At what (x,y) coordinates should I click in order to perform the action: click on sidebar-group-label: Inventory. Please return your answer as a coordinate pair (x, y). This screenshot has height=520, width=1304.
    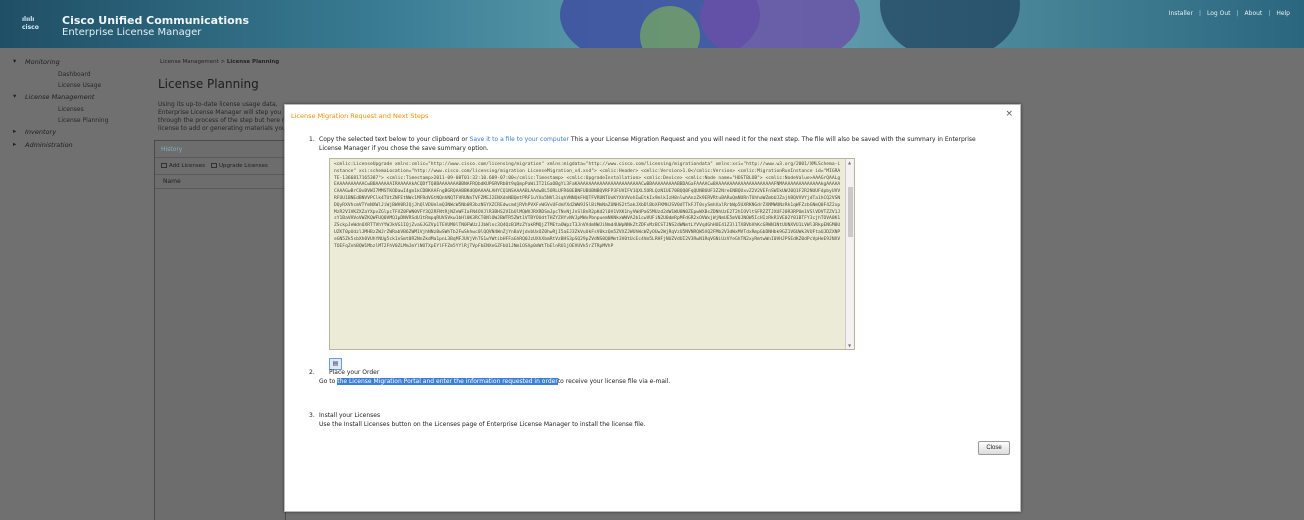
    Looking at the image, I should click on (41, 132).